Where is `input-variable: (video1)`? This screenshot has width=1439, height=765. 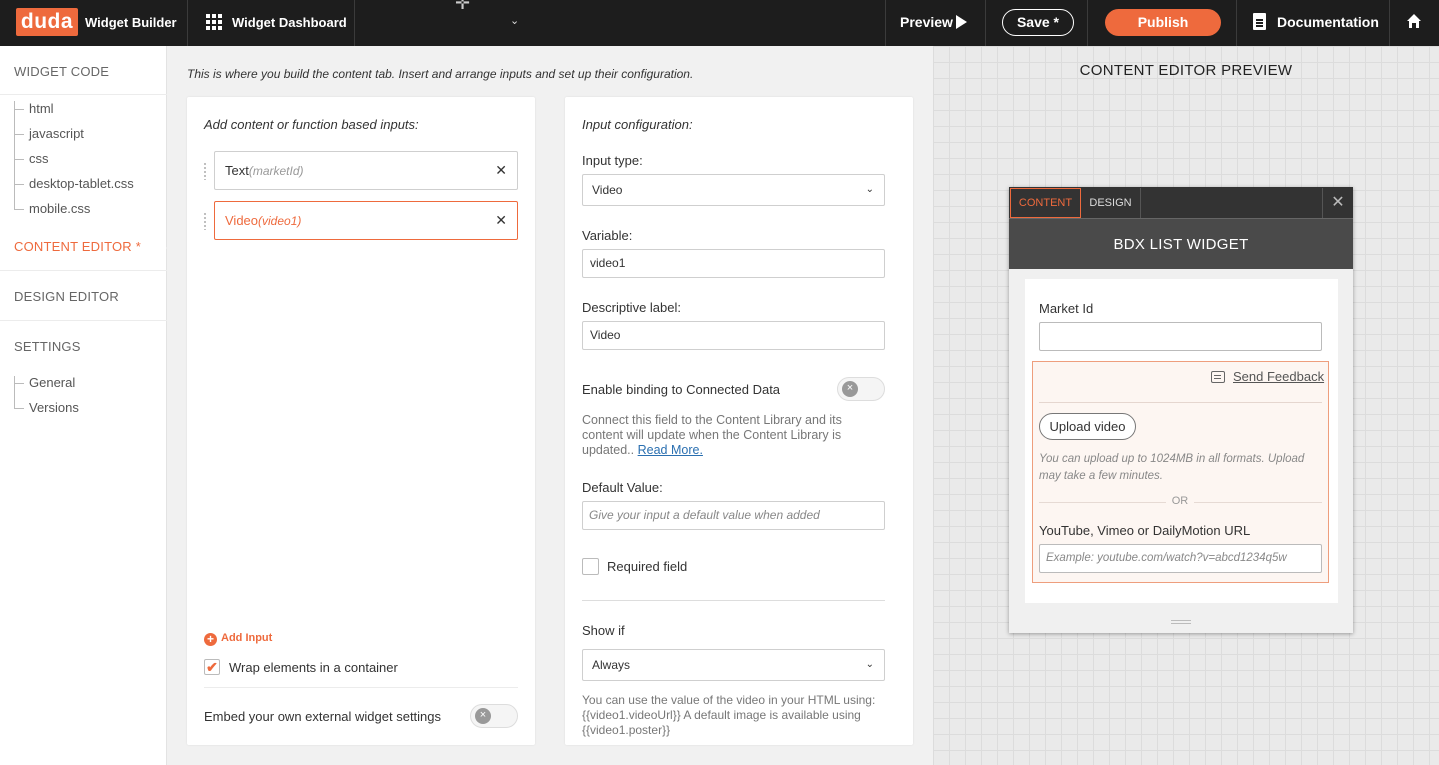
input-variable: (video1) is located at coordinates (280, 221).